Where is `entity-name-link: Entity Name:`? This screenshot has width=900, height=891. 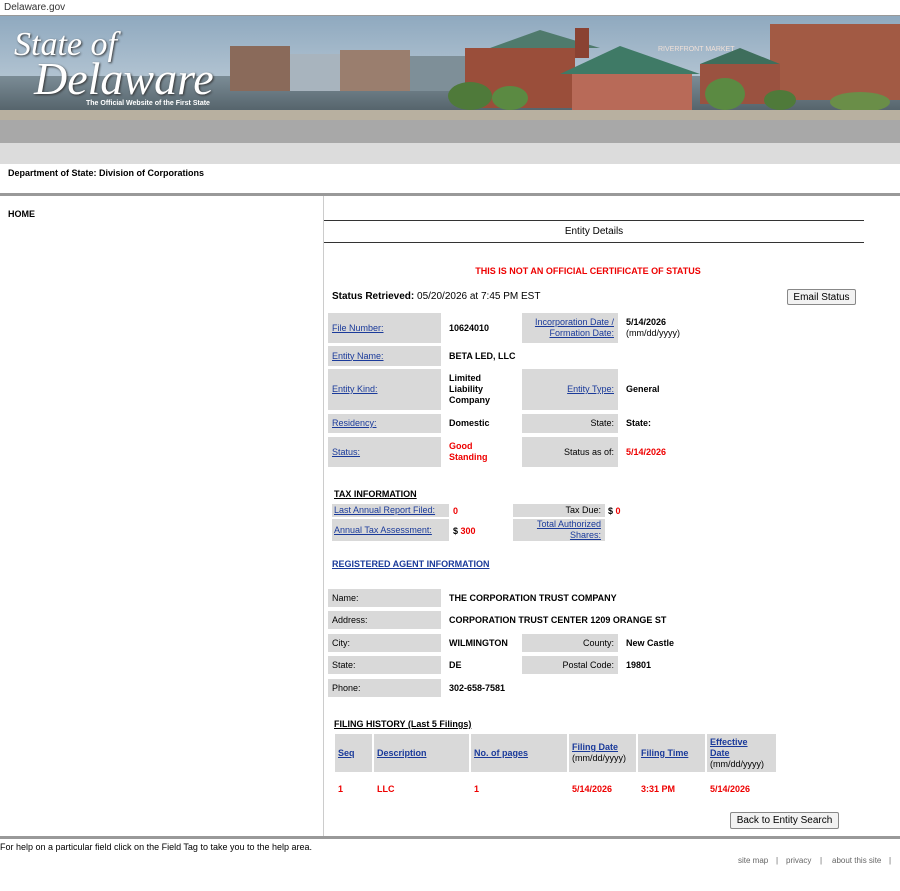
entity-name-link: Entity Name: is located at coordinates (358, 356).